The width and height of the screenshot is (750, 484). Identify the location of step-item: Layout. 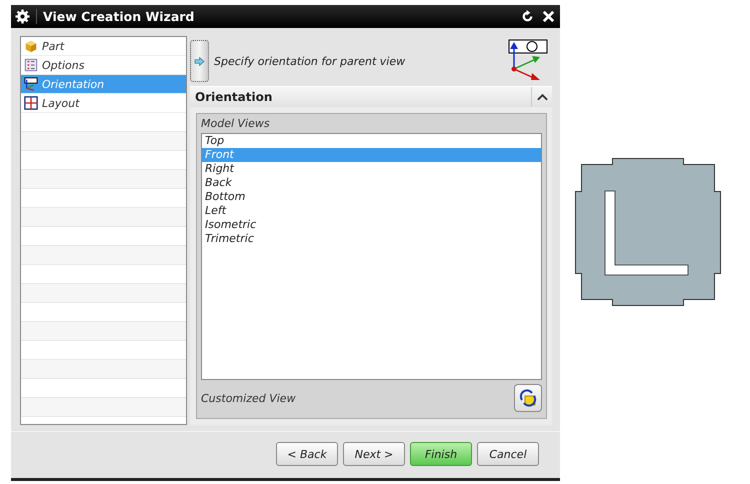
(103, 103).